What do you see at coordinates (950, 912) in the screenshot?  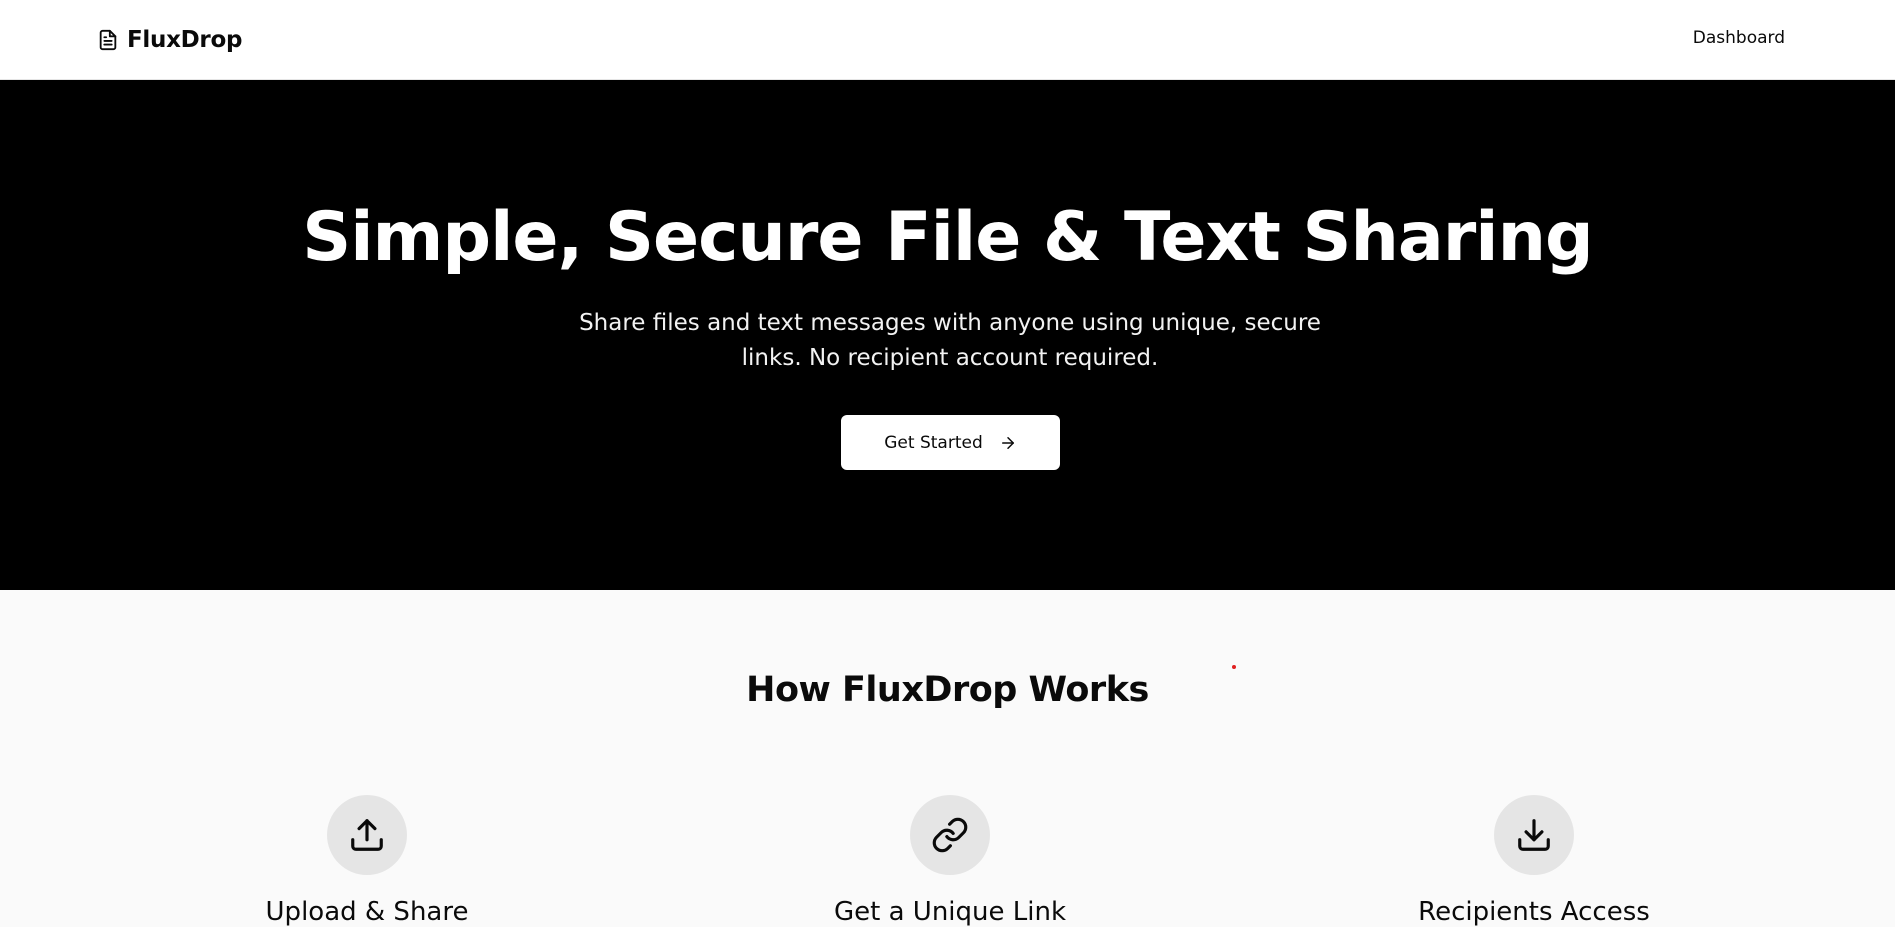 I see `step-title: Get a Unique Link` at bounding box center [950, 912].